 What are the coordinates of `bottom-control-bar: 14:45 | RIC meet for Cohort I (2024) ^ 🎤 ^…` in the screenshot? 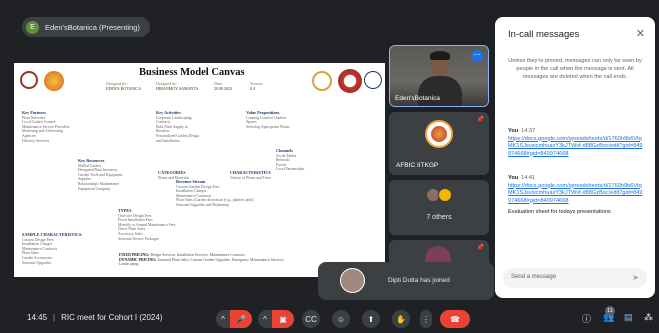 It's located at (329, 319).